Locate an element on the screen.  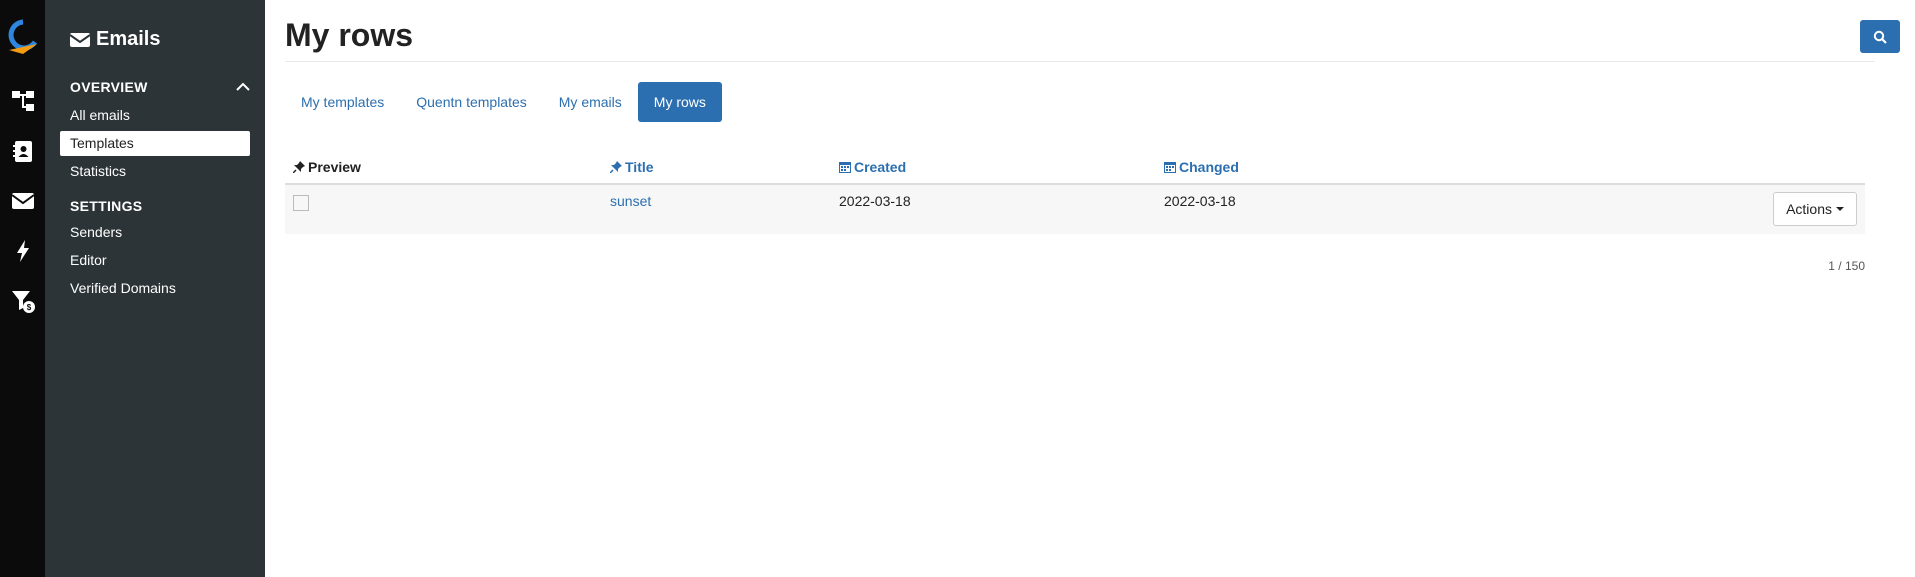
contacts-icon is located at coordinates (22, 151).